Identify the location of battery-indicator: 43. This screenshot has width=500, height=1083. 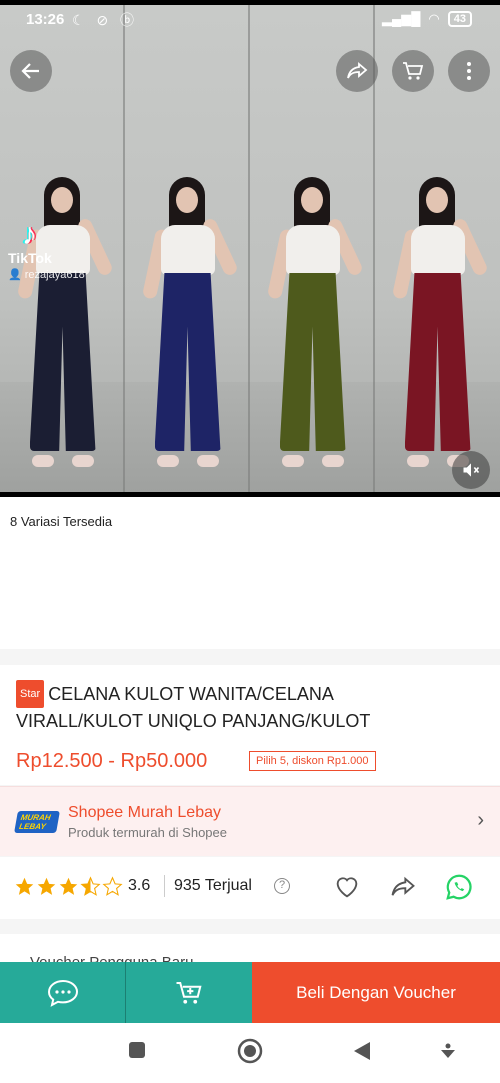
(459, 19).